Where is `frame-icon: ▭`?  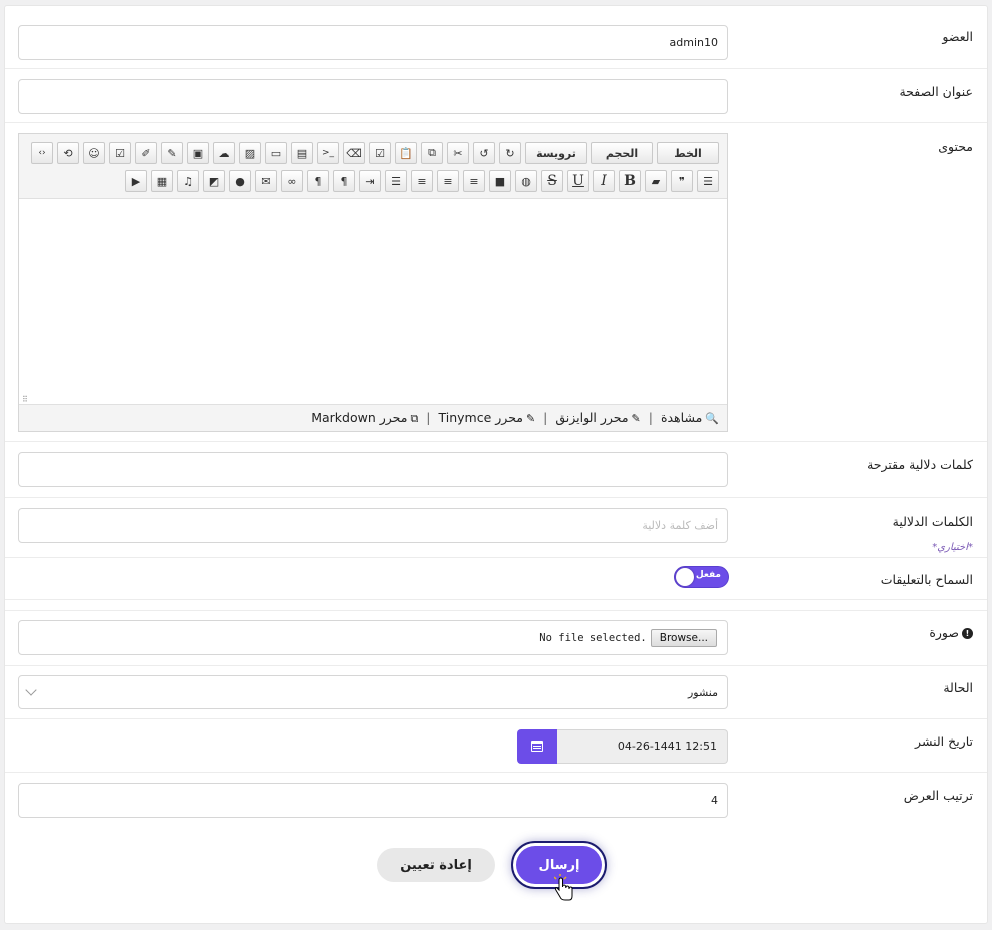 frame-icon: ▭ is located at coordinates (276, 153).